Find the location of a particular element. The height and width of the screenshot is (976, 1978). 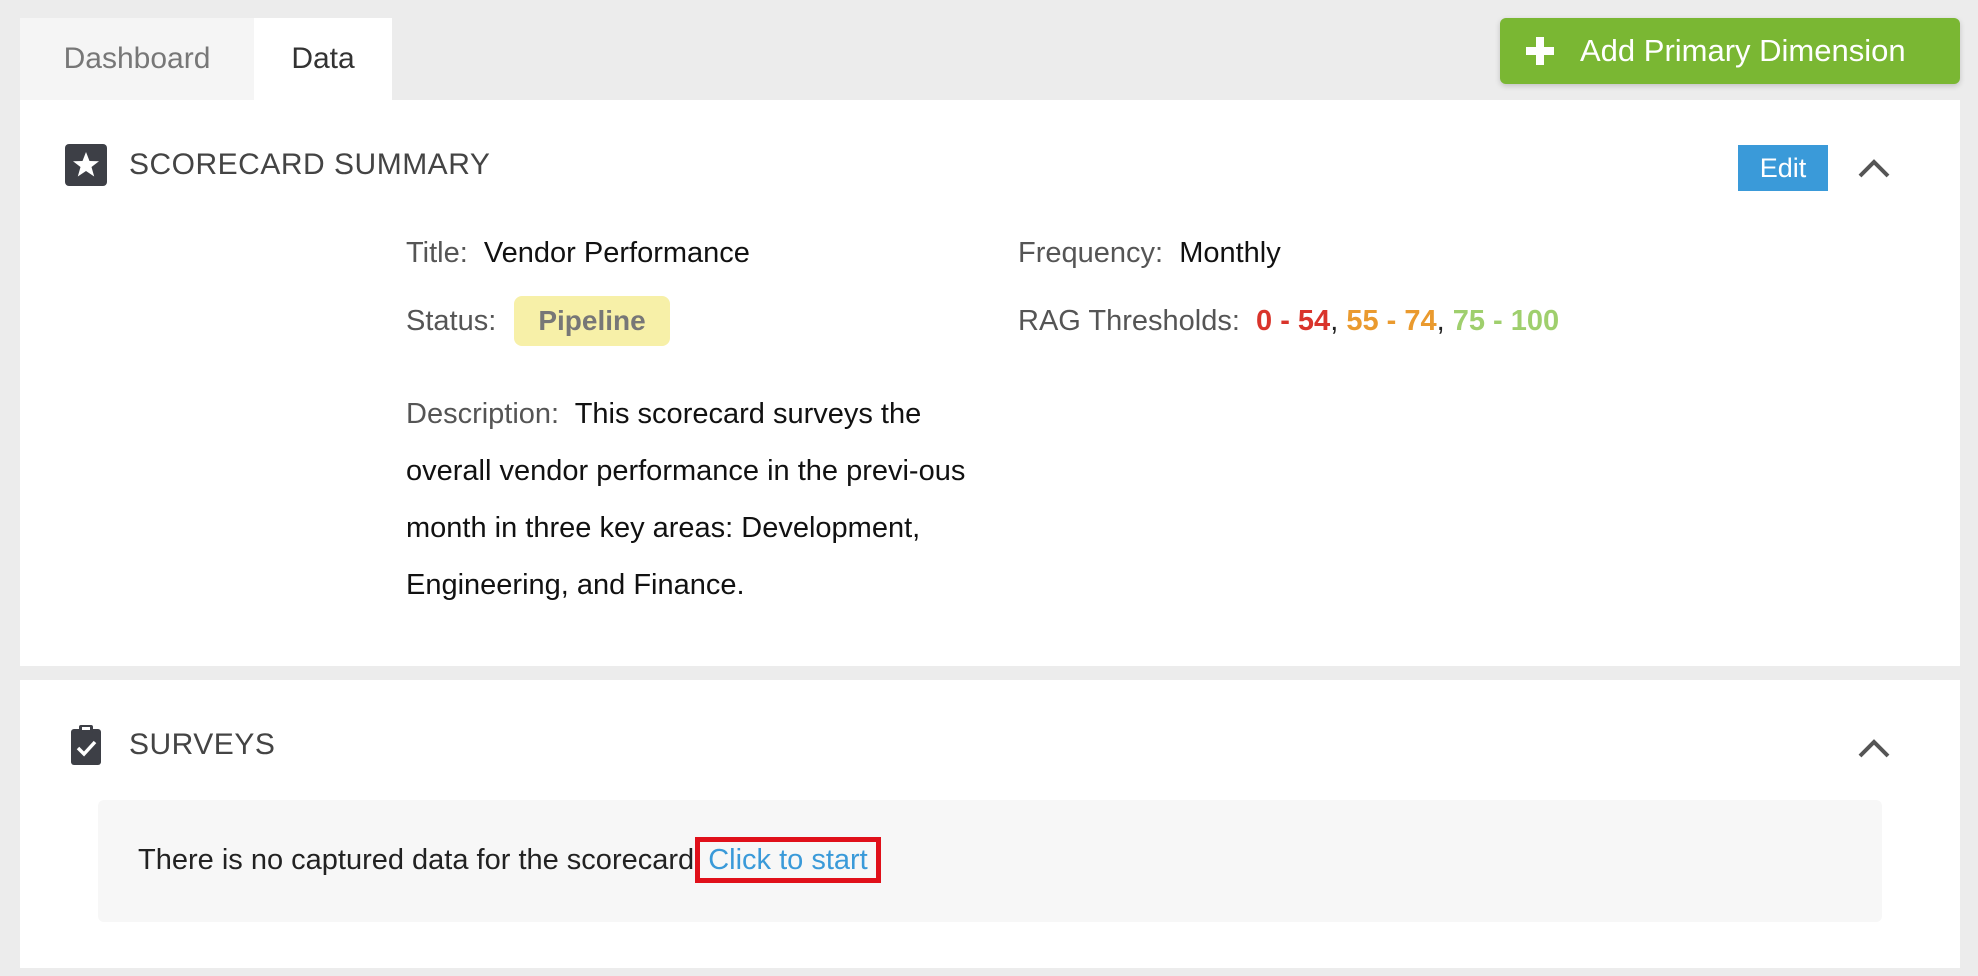

scorecard-summary-header: SCORECARD SUMMARY is located at coordinates (277, 165).